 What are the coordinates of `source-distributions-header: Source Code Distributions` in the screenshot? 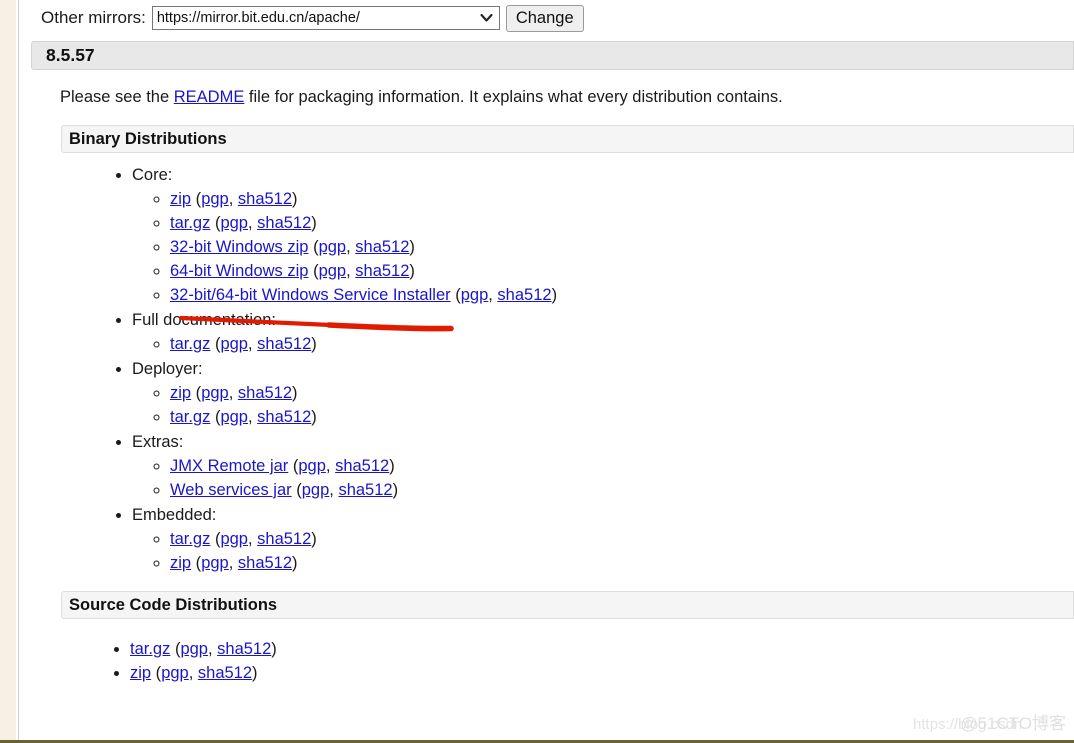 It's located at (567, 605).